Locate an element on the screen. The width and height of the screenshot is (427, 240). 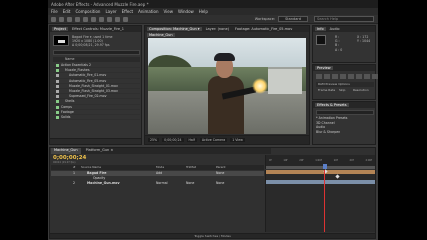
workspace-select: Standard is located at coordinates (293, 19).